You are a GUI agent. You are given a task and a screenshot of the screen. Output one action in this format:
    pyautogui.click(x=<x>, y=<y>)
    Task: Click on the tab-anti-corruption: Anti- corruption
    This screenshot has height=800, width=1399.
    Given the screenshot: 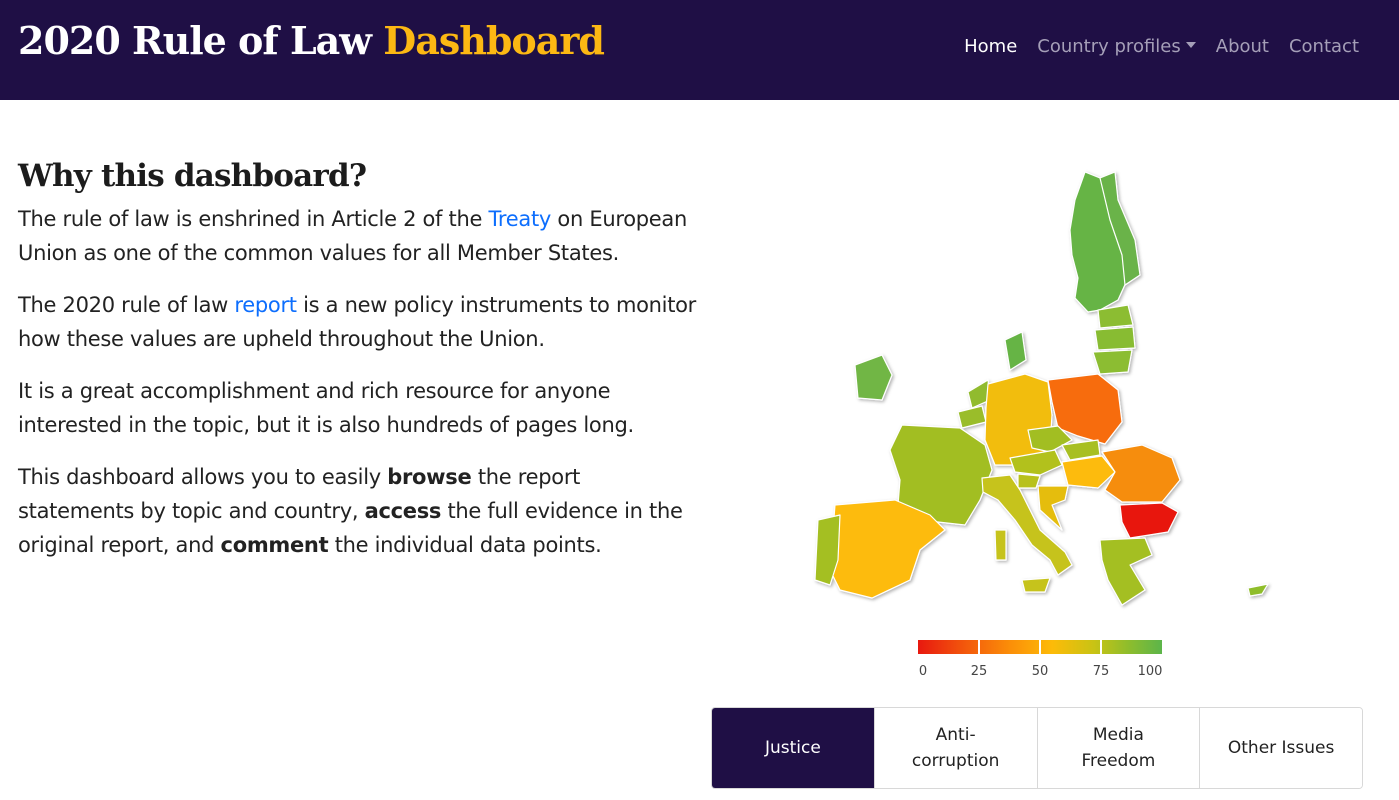 What is the action you would take?
    pyautogui.click(x=955, y=748)
    